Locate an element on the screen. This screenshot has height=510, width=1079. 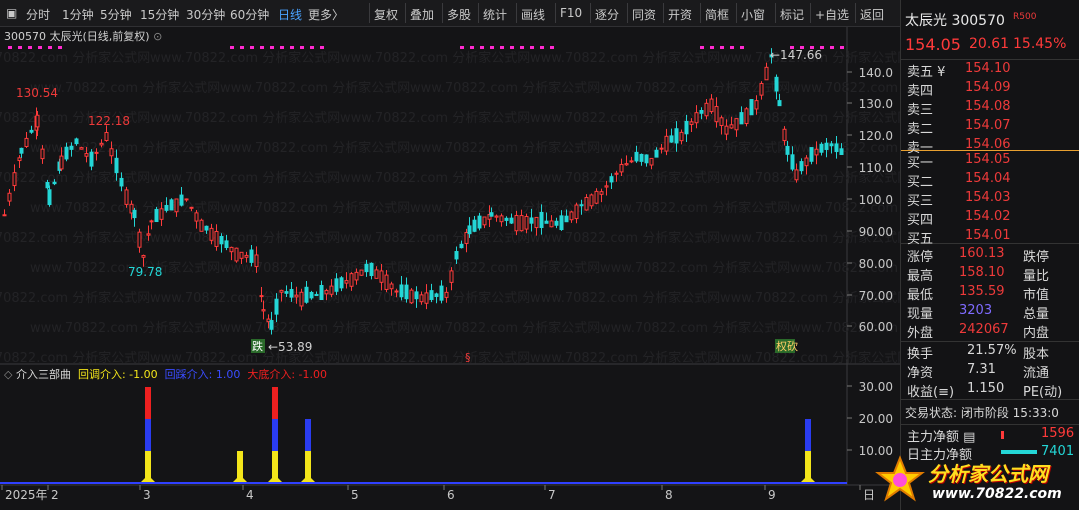
tool-button-13: 返回 is located at coordinates (872, 14).